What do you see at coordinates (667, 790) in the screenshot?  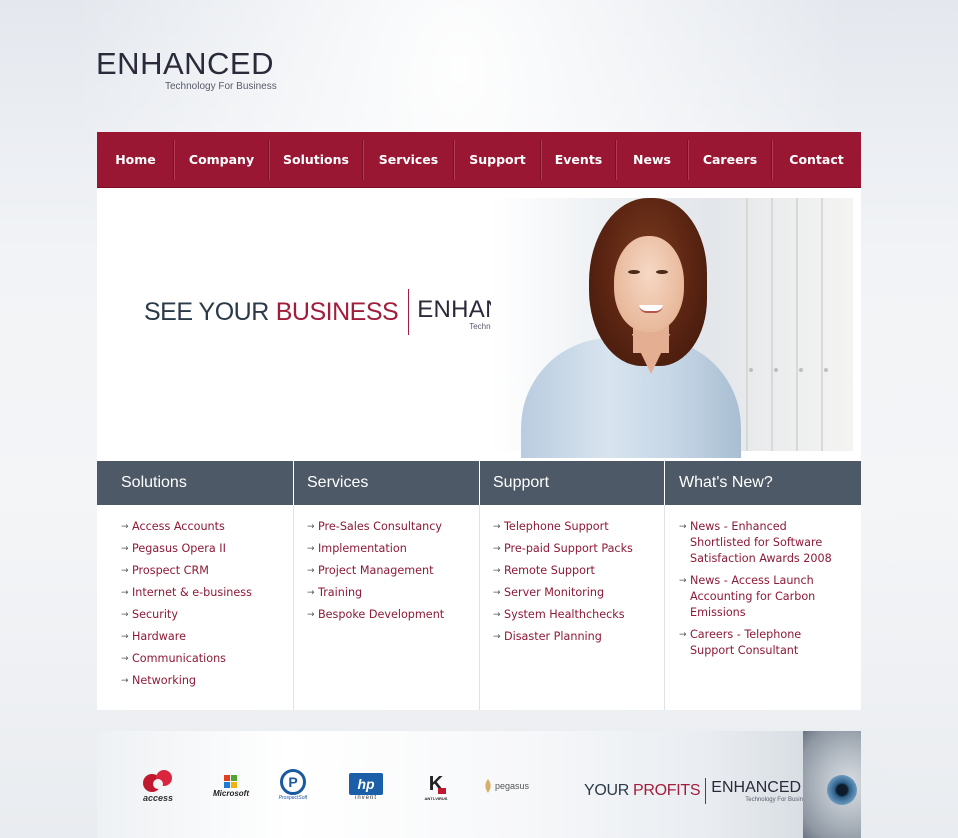 I see `footer-slogan-profits: PROFITS` at bounding box center [667, 790].